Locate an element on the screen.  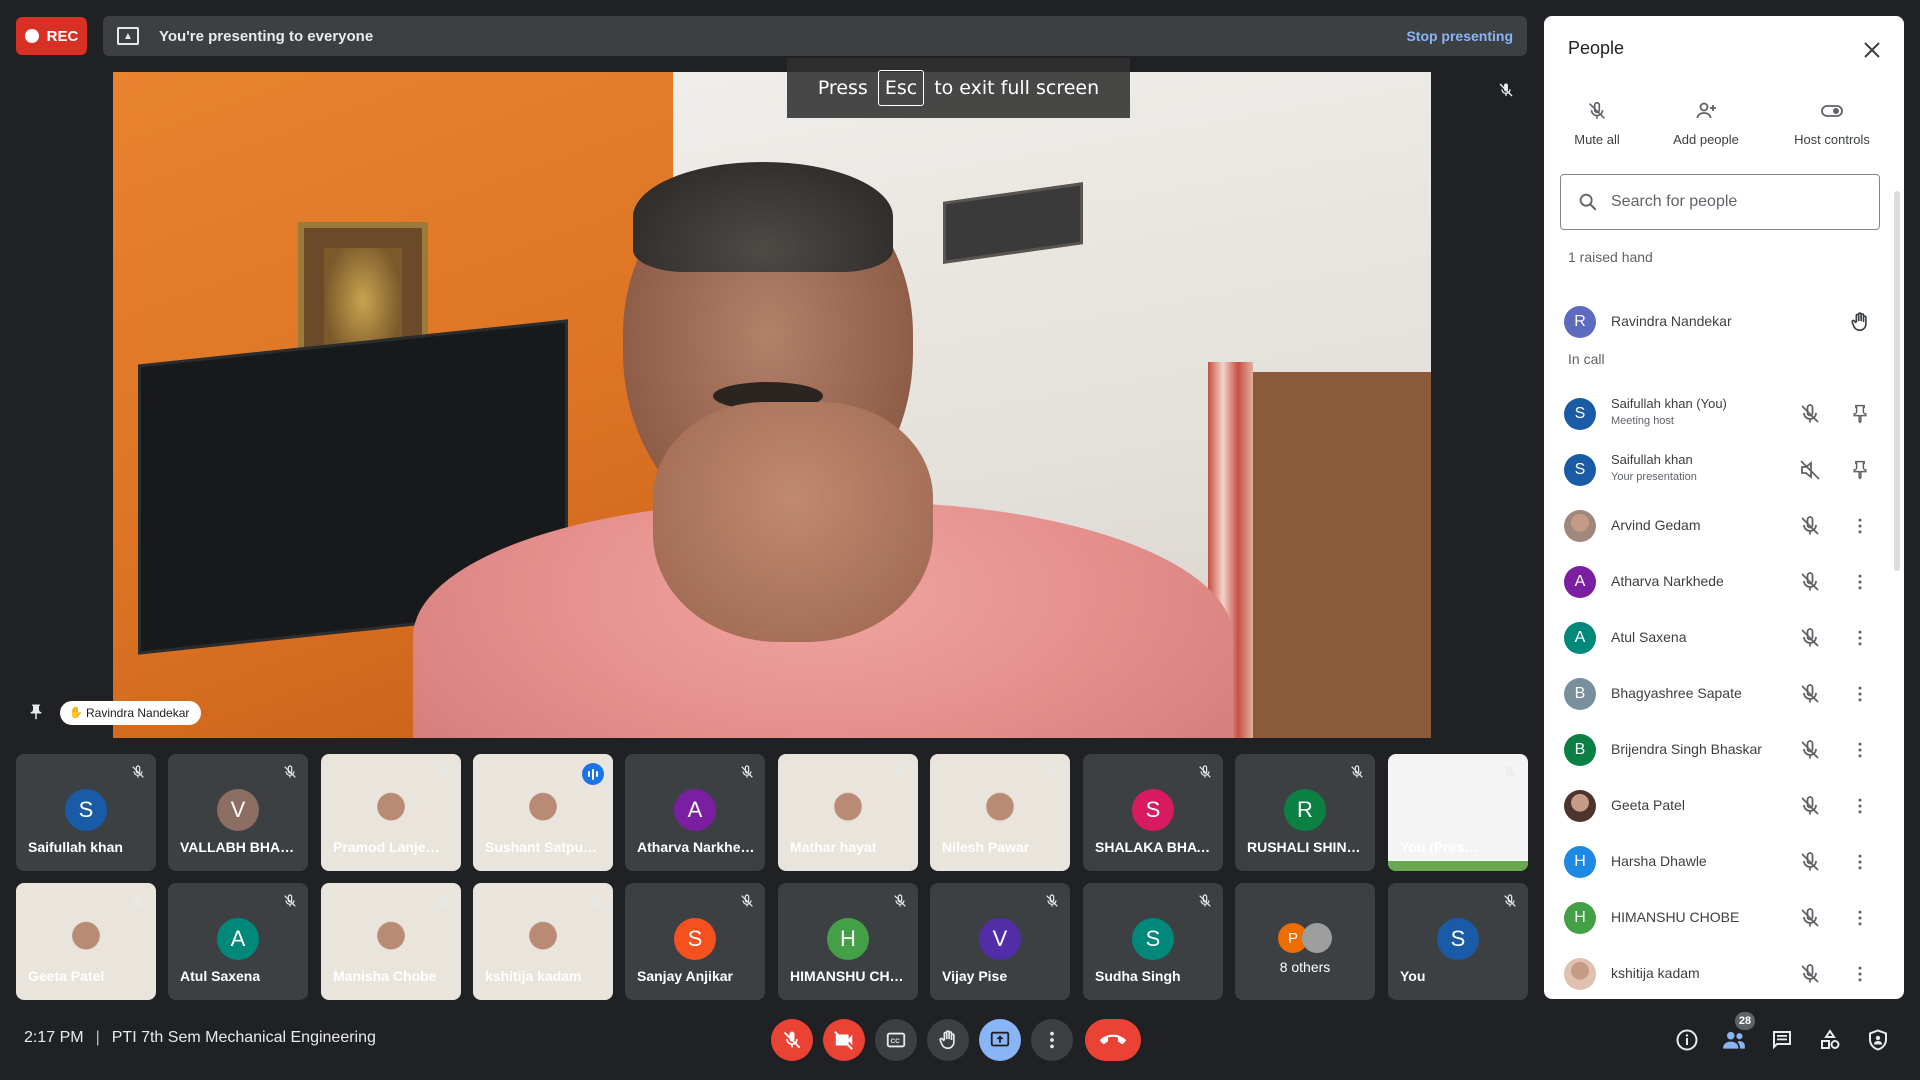
participant-name: Geeta Patel is located at coordinates (66, 976).